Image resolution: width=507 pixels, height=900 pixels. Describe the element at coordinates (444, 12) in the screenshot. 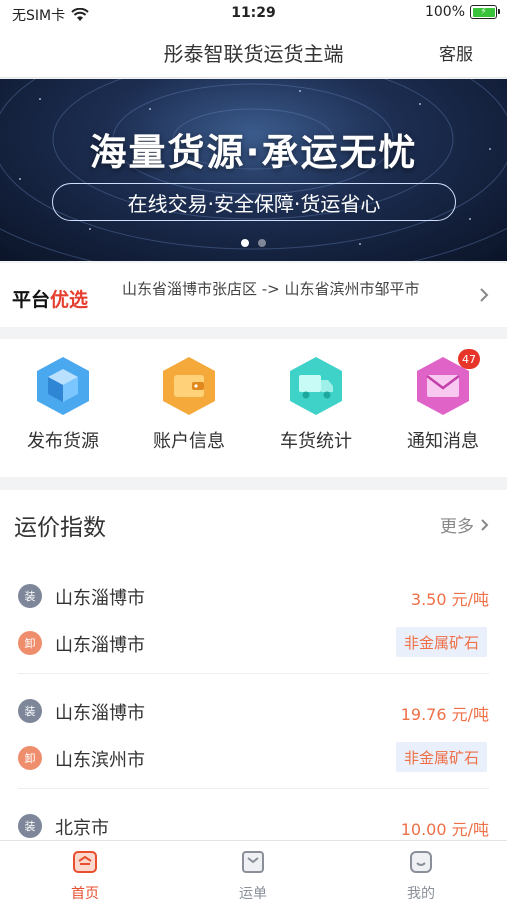

I see `battery-percent: 100%` at that location.